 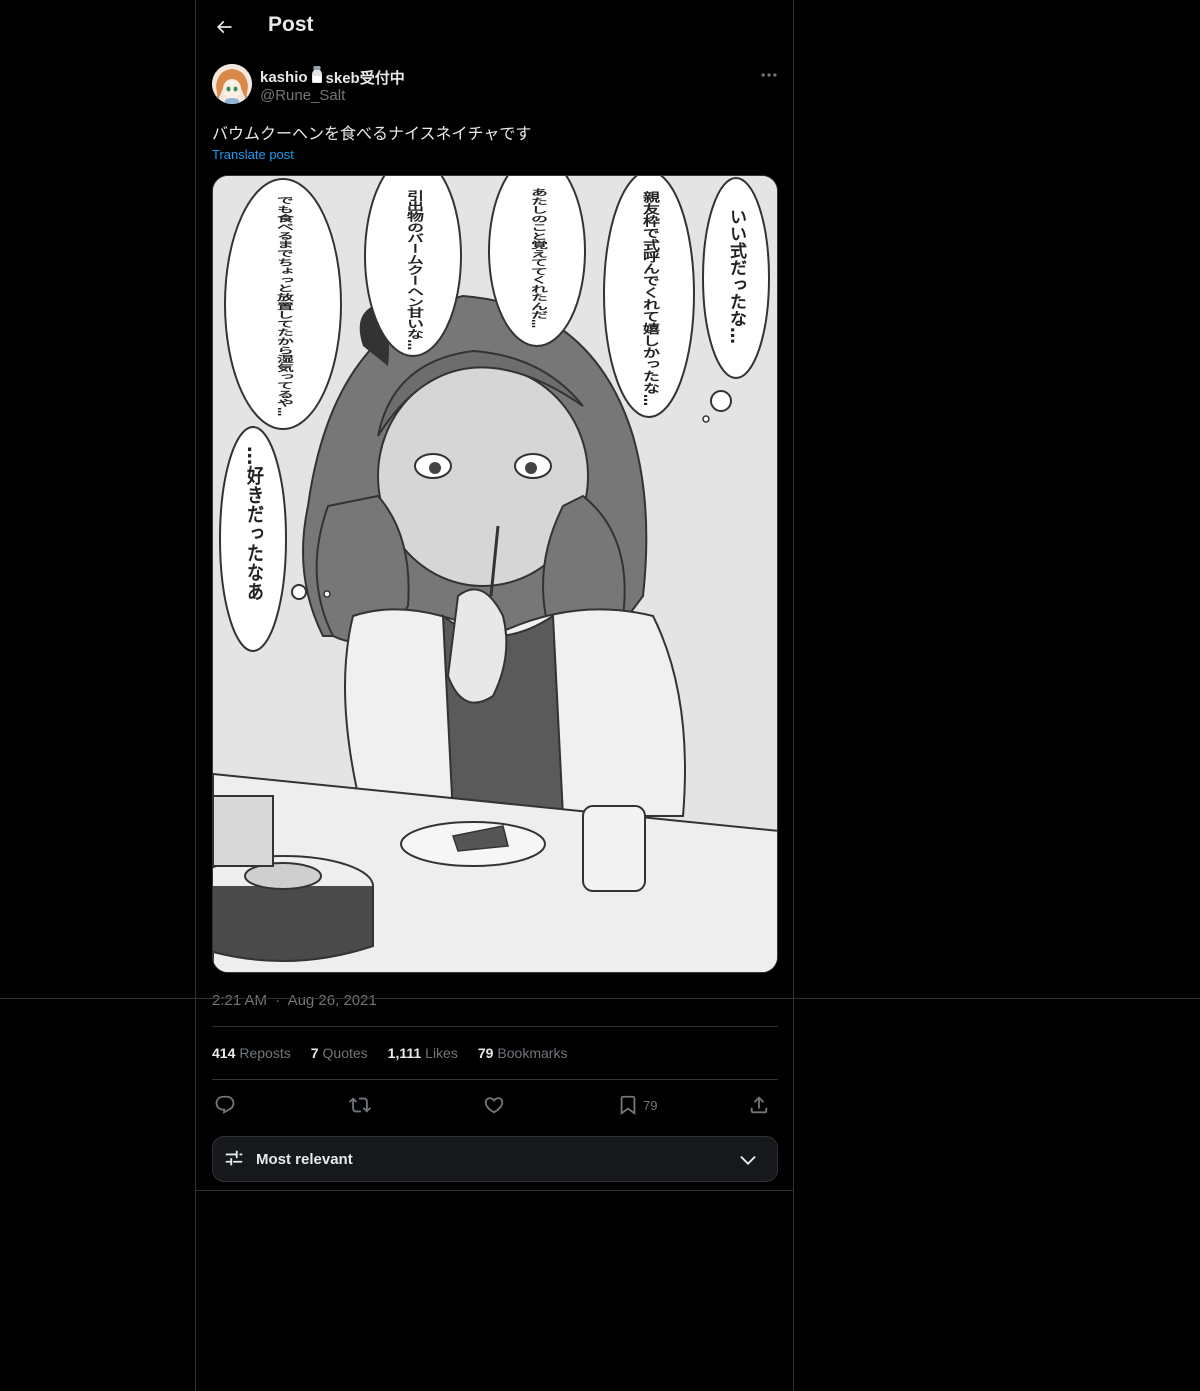 What do you see at coordinates (254, 523) in the screenshot?
I see `speech-bubble-6: …好きだったなあ` at bounding box center [254, 523].